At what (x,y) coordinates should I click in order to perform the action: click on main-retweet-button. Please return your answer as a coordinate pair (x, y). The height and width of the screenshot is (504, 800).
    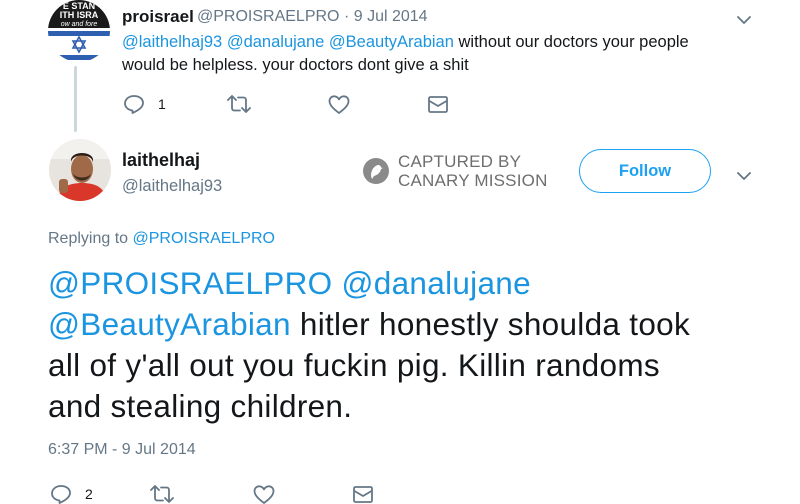
    Looking at the image, I should click on (162, 494).